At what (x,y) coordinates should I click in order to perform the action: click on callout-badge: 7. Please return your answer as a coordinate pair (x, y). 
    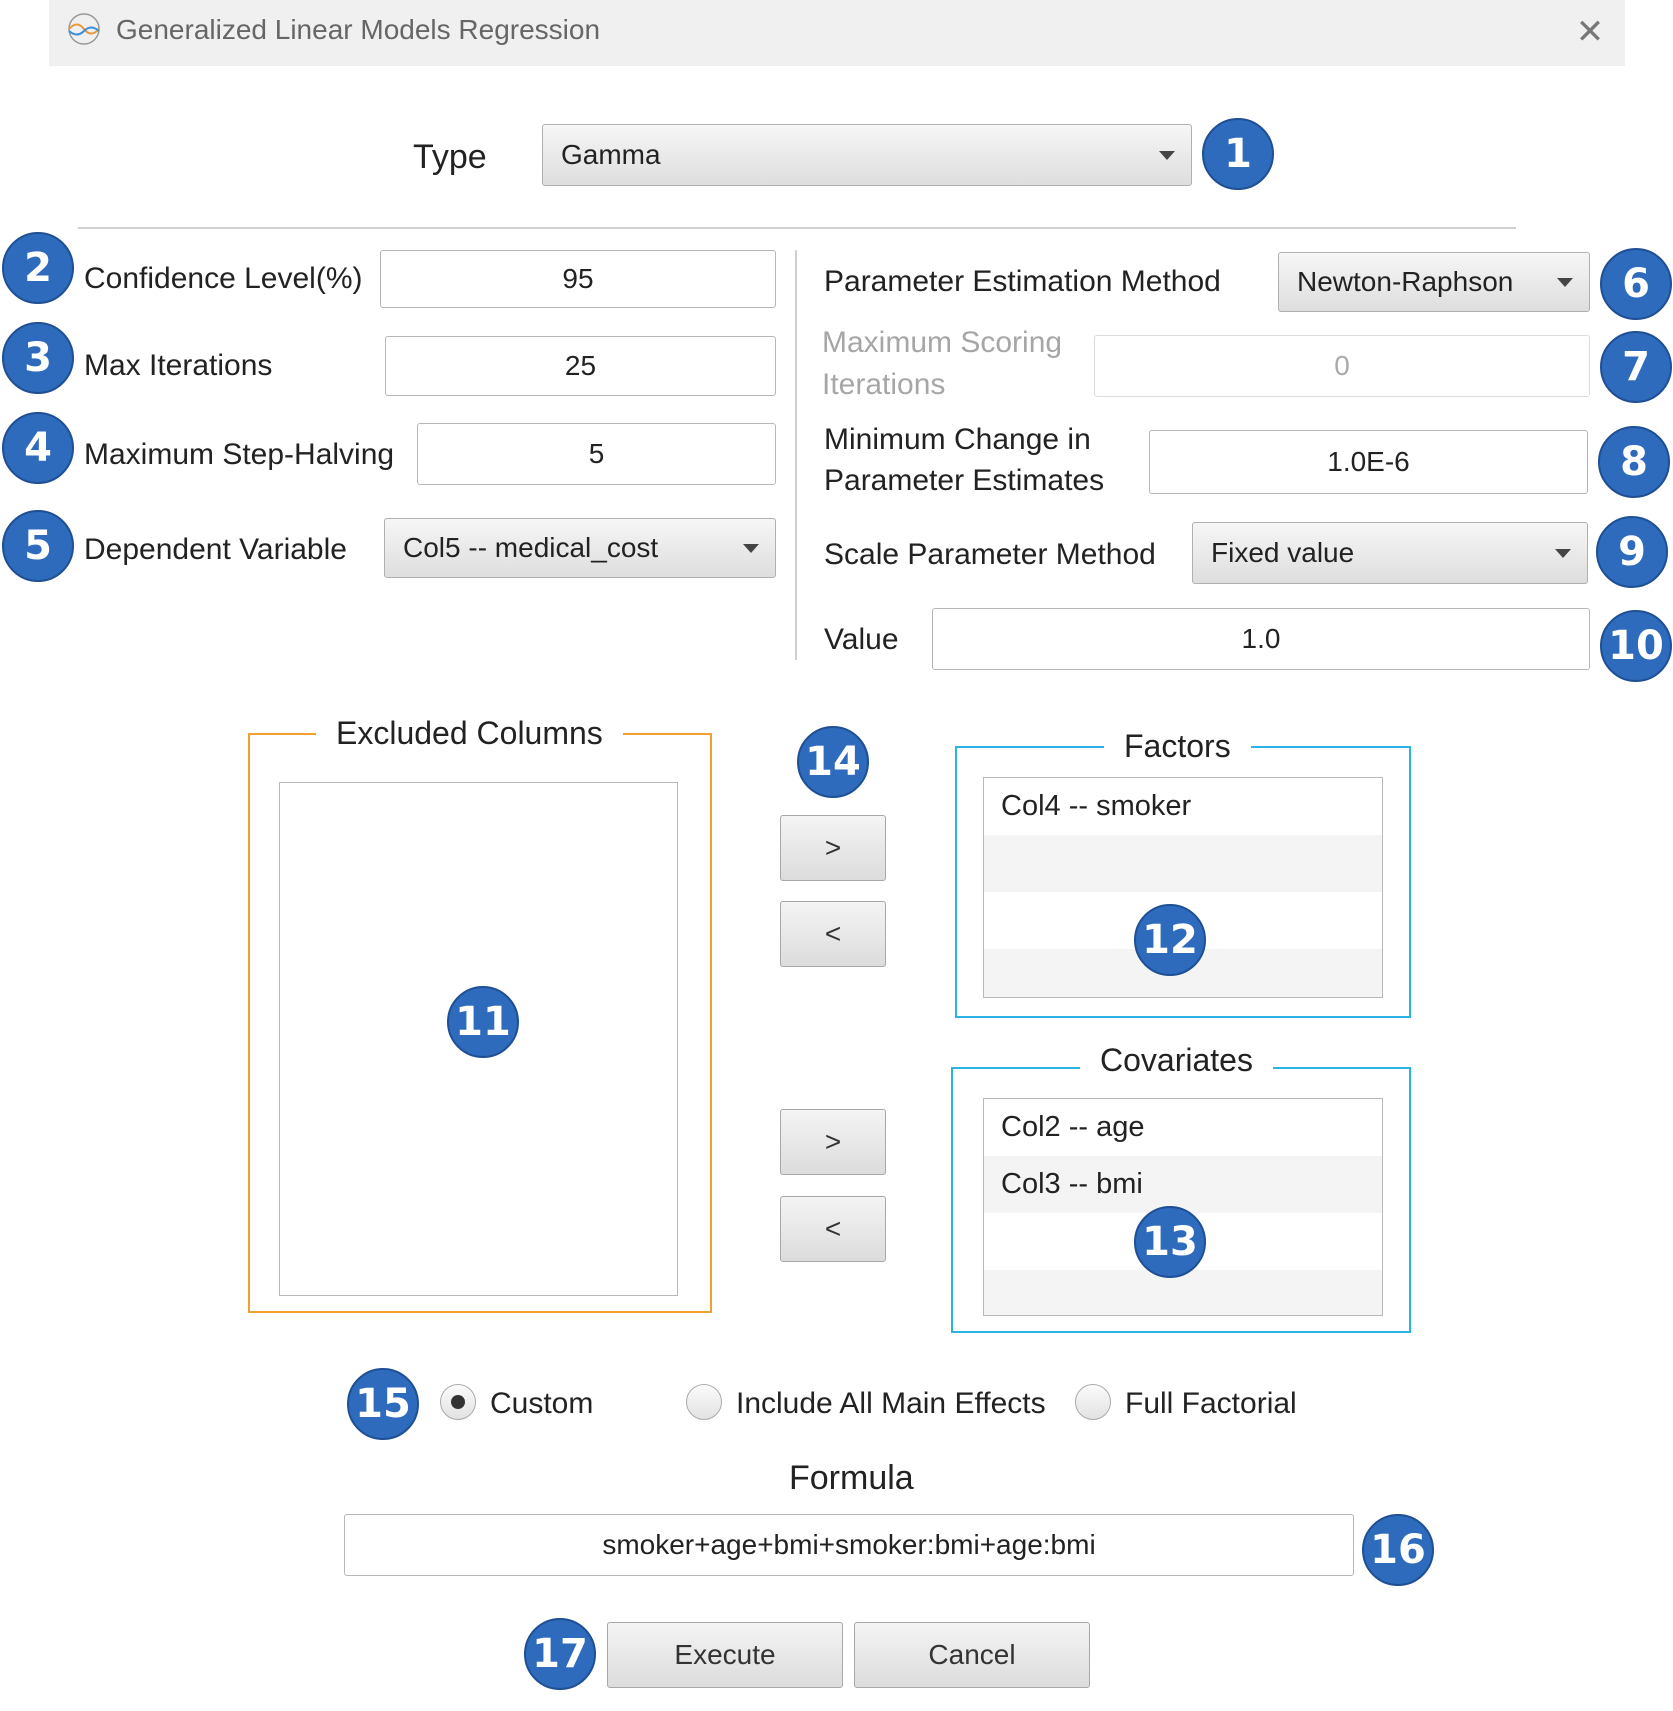
    Looking at the image, I should click on (1636, 367).